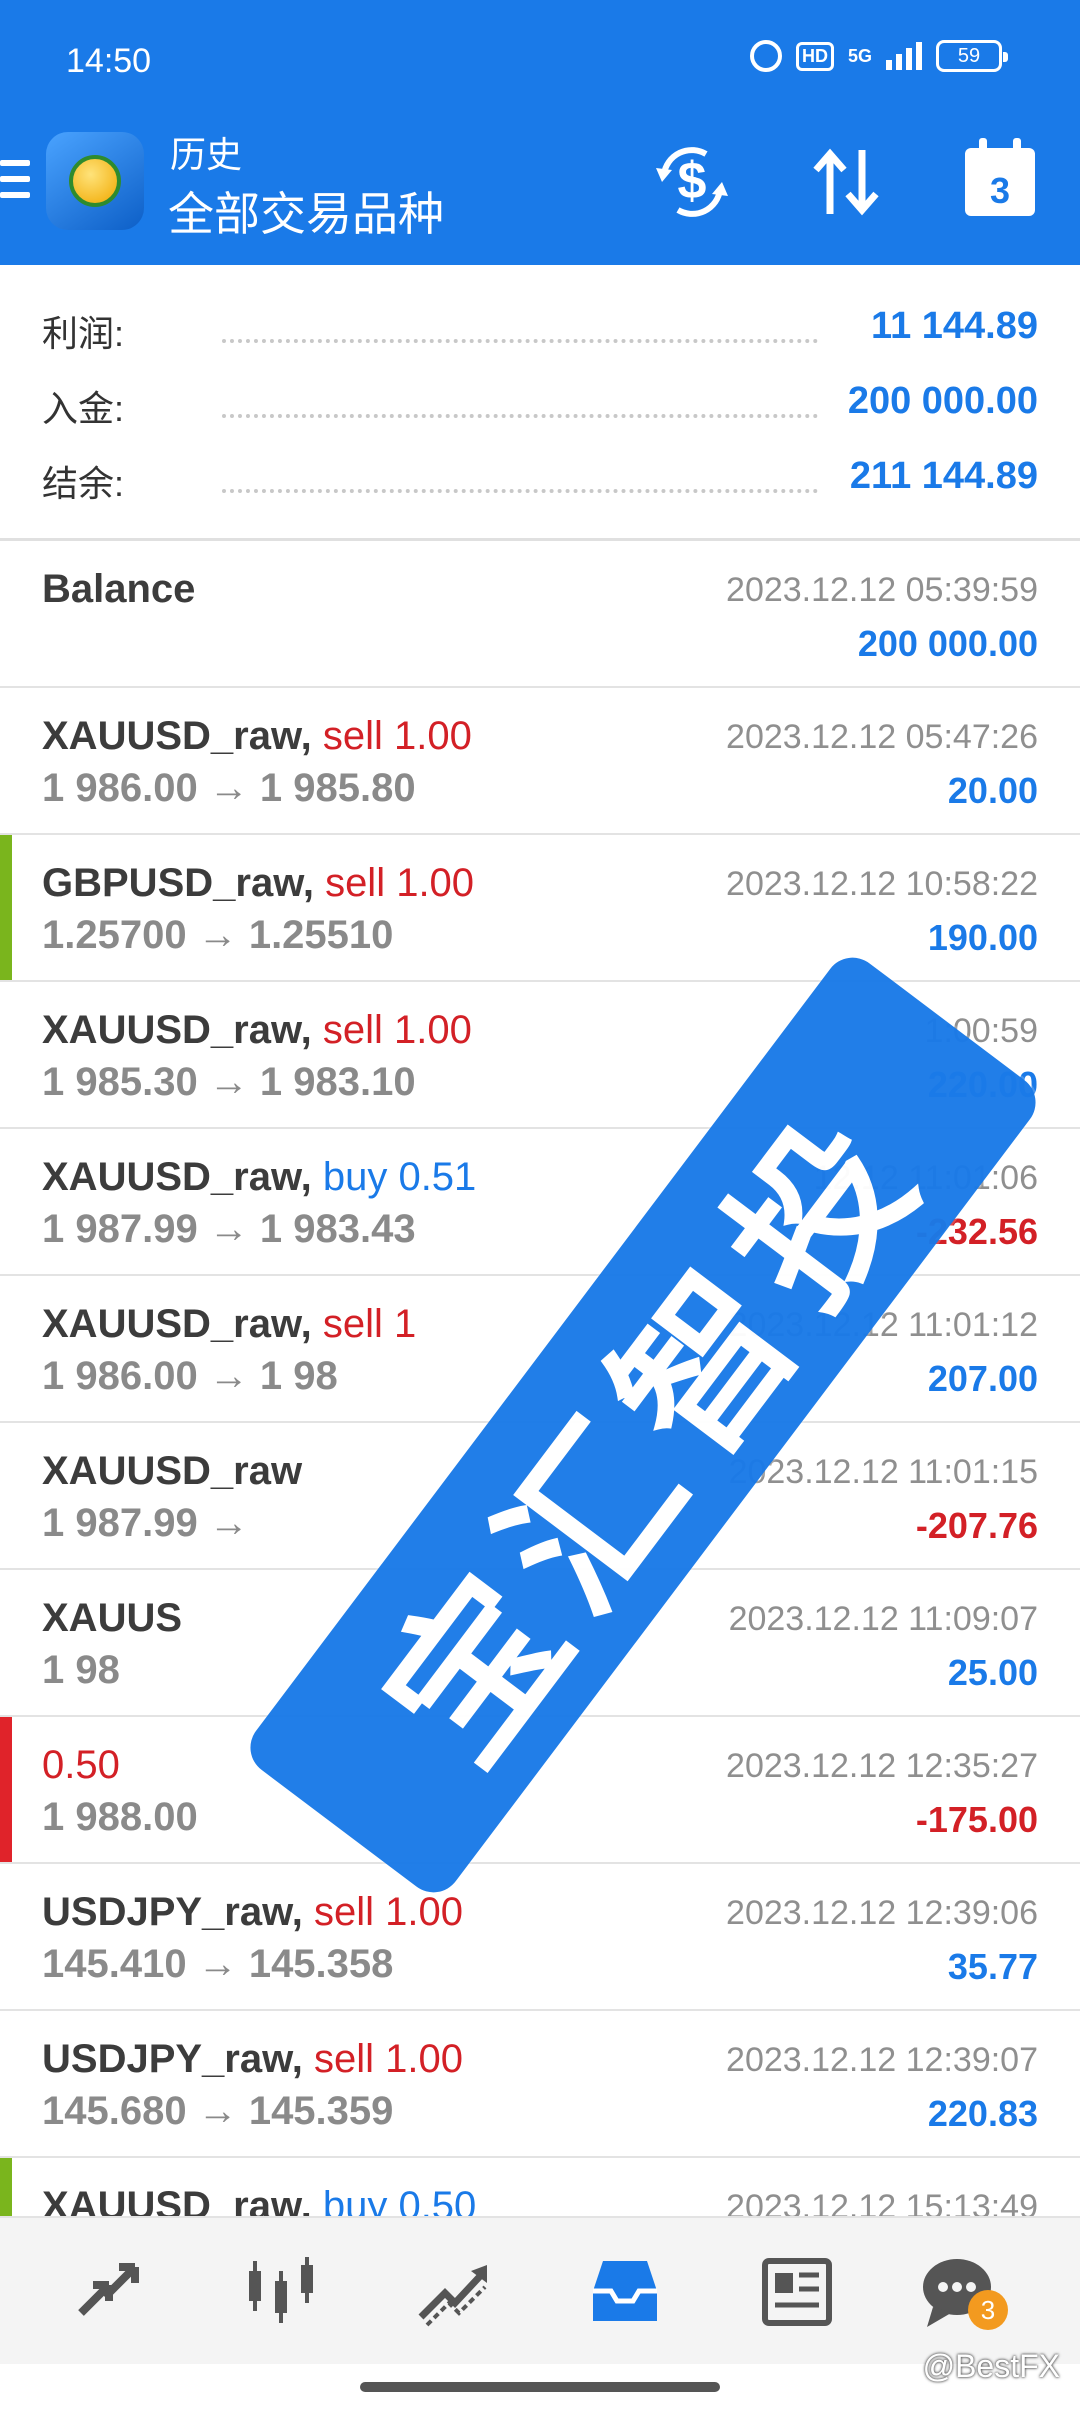  I want to click on deal-date: 2023.12.12 15:13:49, so click(882, 2202).